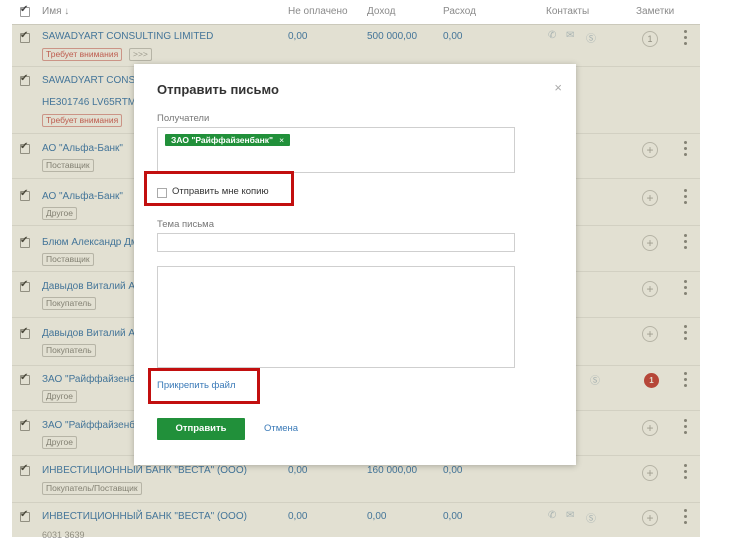  Describe the element at coordinates (55, 11) in the screenshot. I see `col-name-header: Имя ↓` at that location.